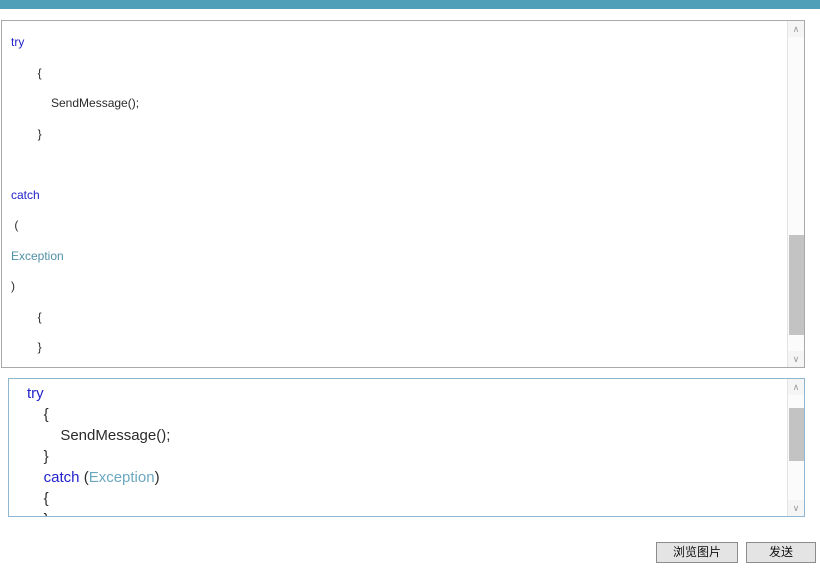 This screenshot has height=570, width=820. What do you see at coordinates (796, 136) in the screenshot?
I see `scrollbar-track-top` at bounding box center [796, 136].